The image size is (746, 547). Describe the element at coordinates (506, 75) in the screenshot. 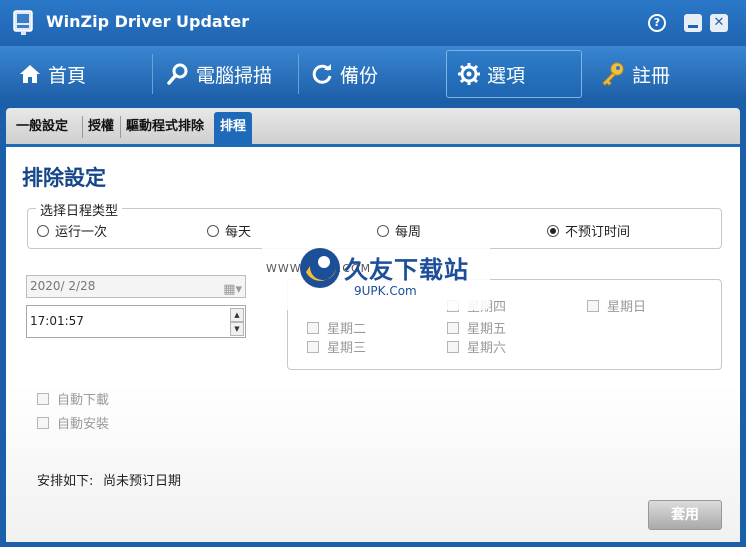

I see `nav-options-label: 選項` at that location.